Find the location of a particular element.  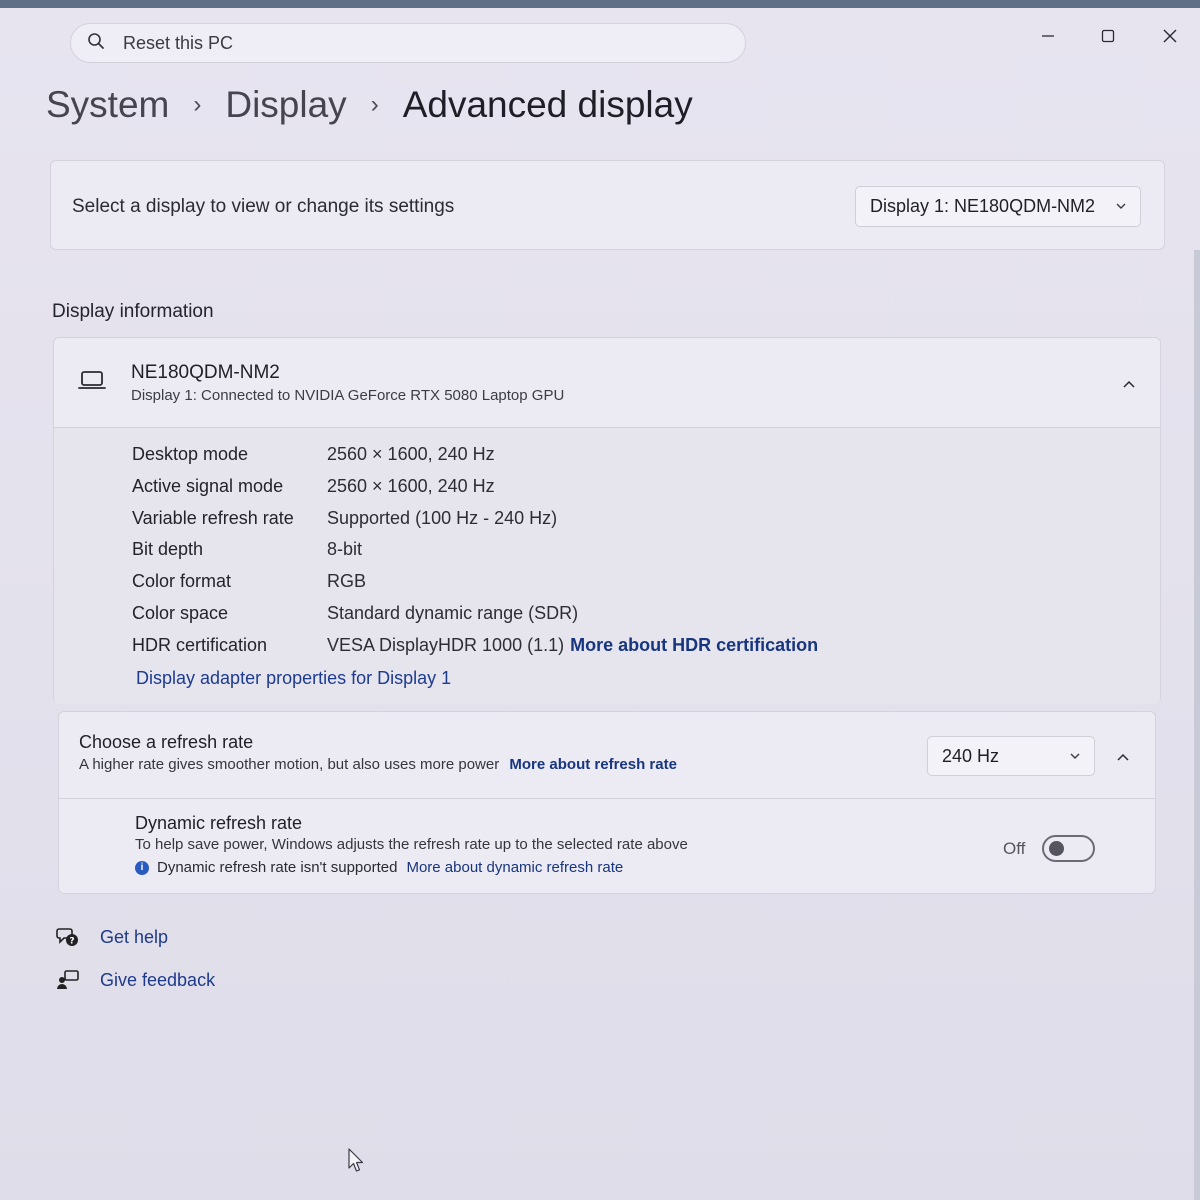

close-icon is located at coordinates (1170, 38).